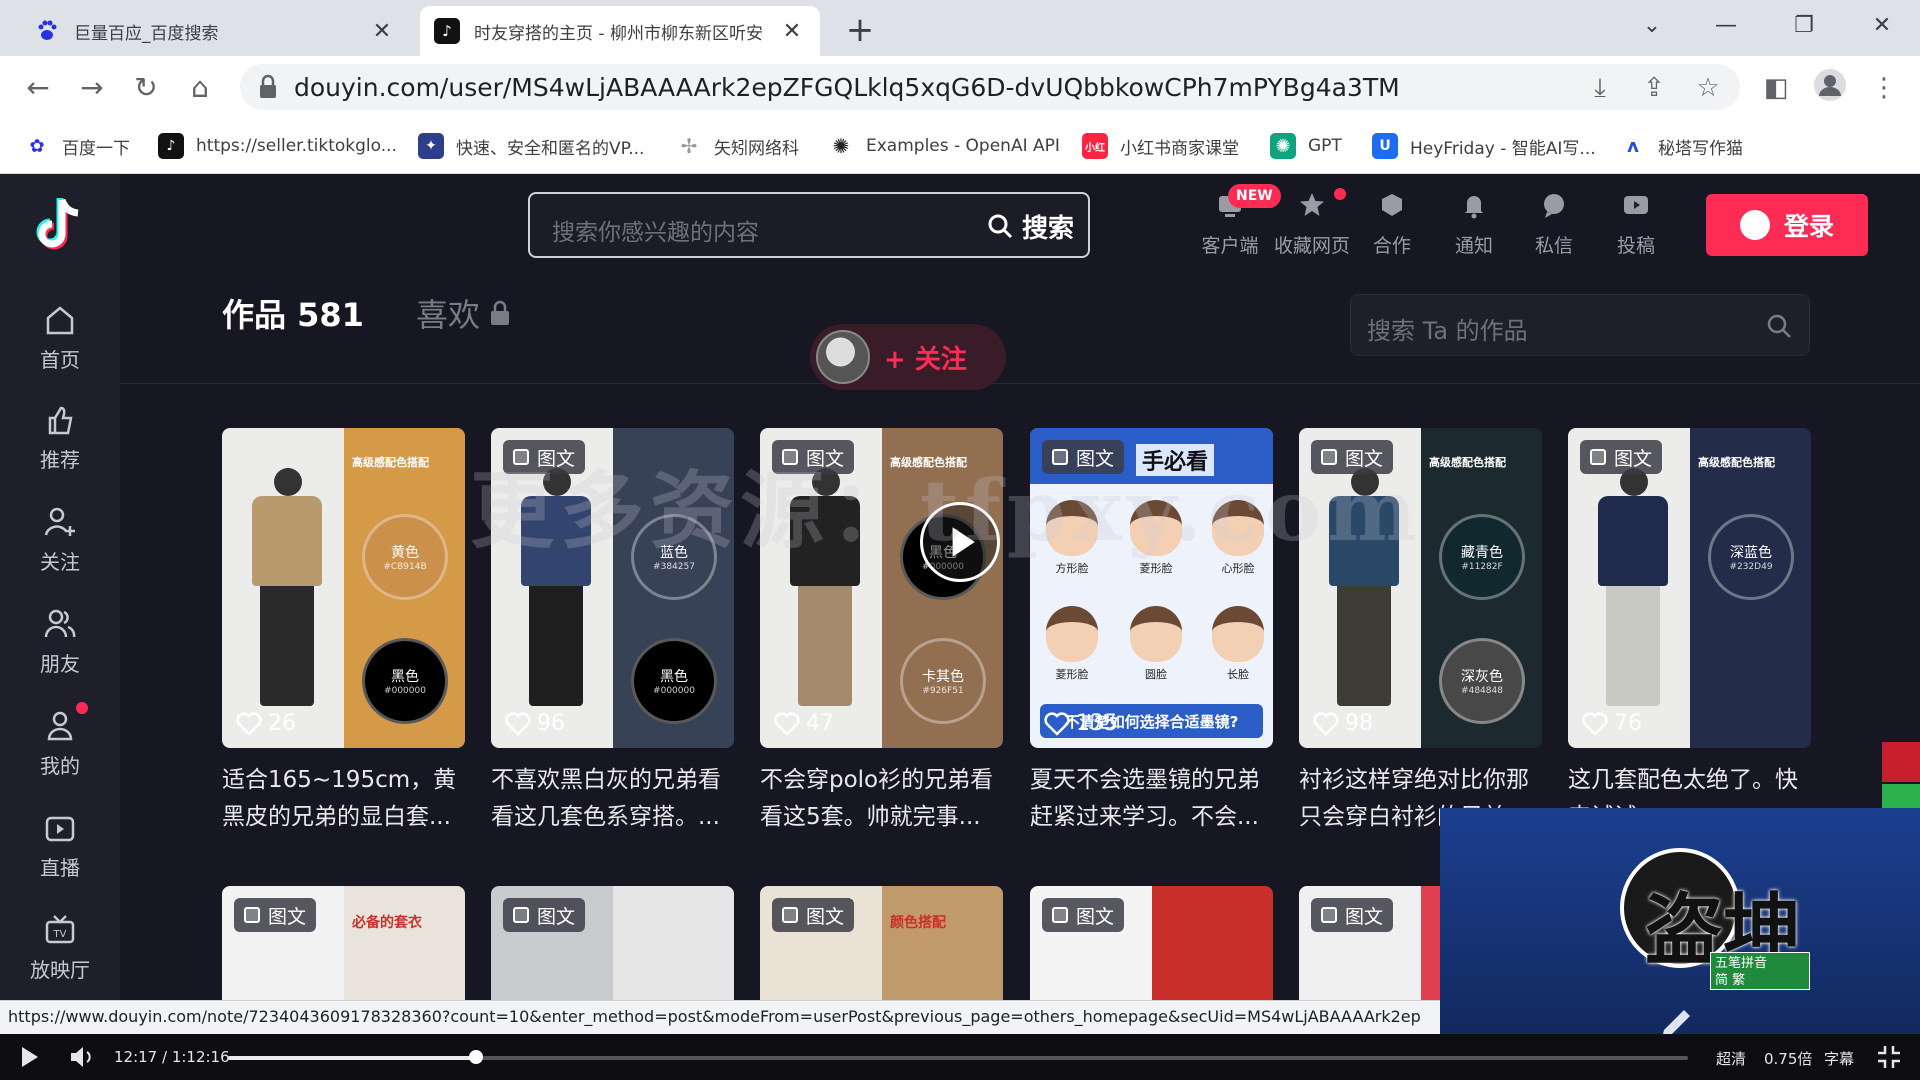  Describe the element at coordinates (387, 923) in the screenshot. I see `thumb-label: 必备的套衣` at that location.